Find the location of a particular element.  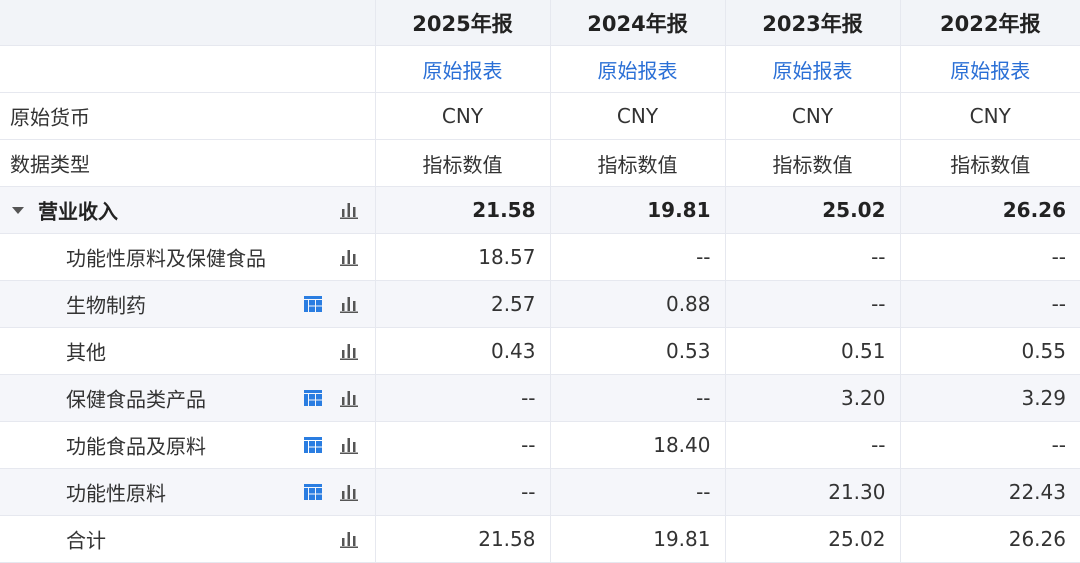

period-header-row: 2025年报 2024年报 2023年报 2022年报 is located at coordinates (540, 23).